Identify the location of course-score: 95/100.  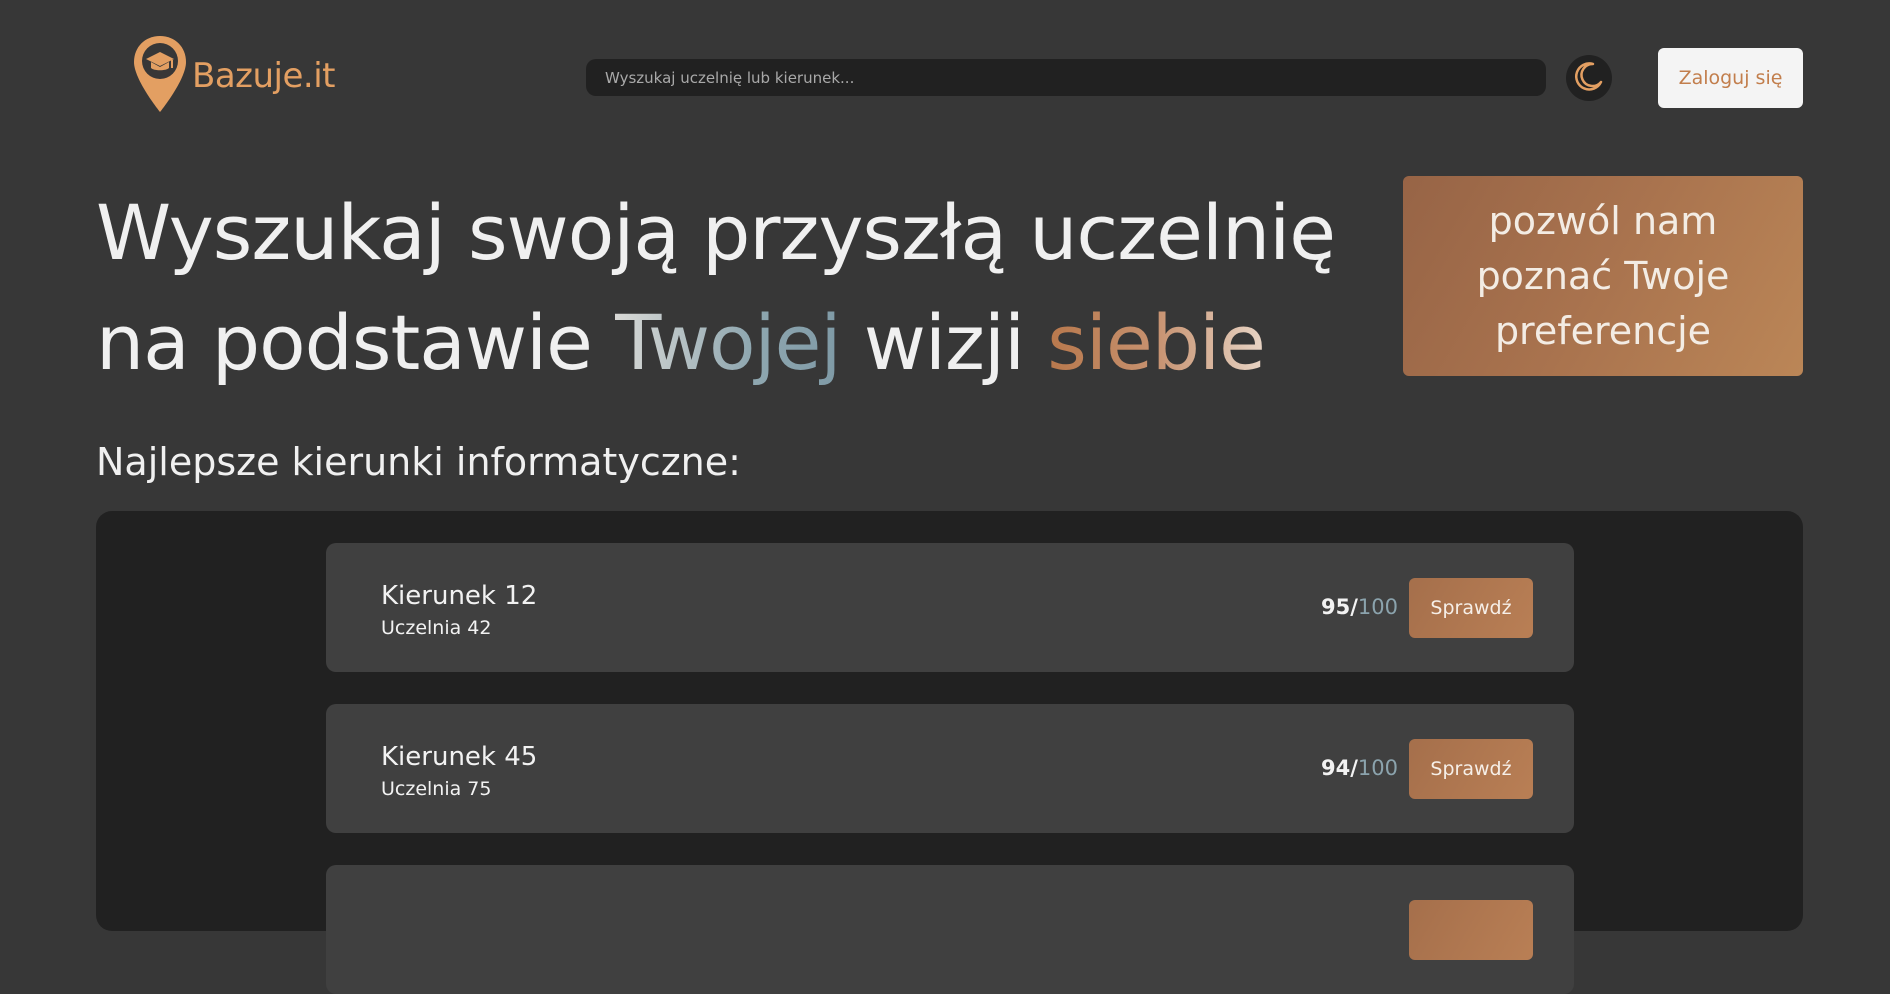
(1359, 607).